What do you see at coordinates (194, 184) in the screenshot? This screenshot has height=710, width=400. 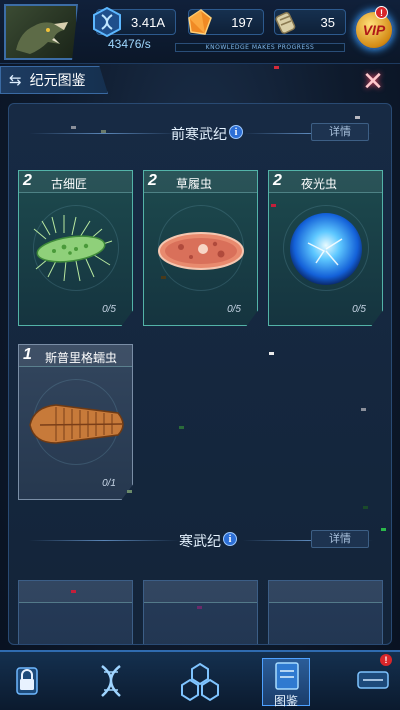 I see `card-name: 草履虫` at bounding box center [194, 184].